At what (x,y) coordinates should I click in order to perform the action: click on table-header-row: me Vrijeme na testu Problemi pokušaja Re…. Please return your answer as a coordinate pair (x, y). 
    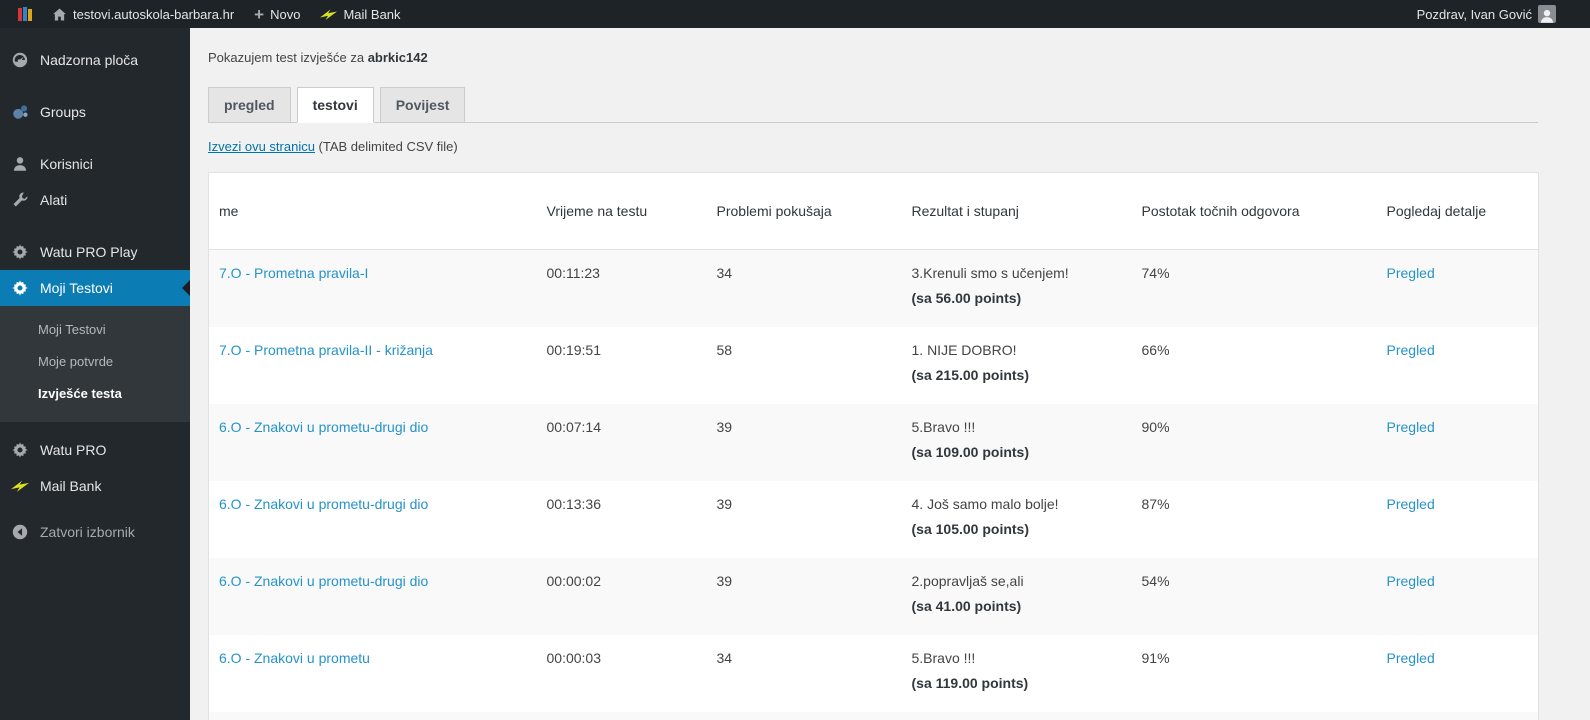
    Looking at the image, I should click on (873, 211).